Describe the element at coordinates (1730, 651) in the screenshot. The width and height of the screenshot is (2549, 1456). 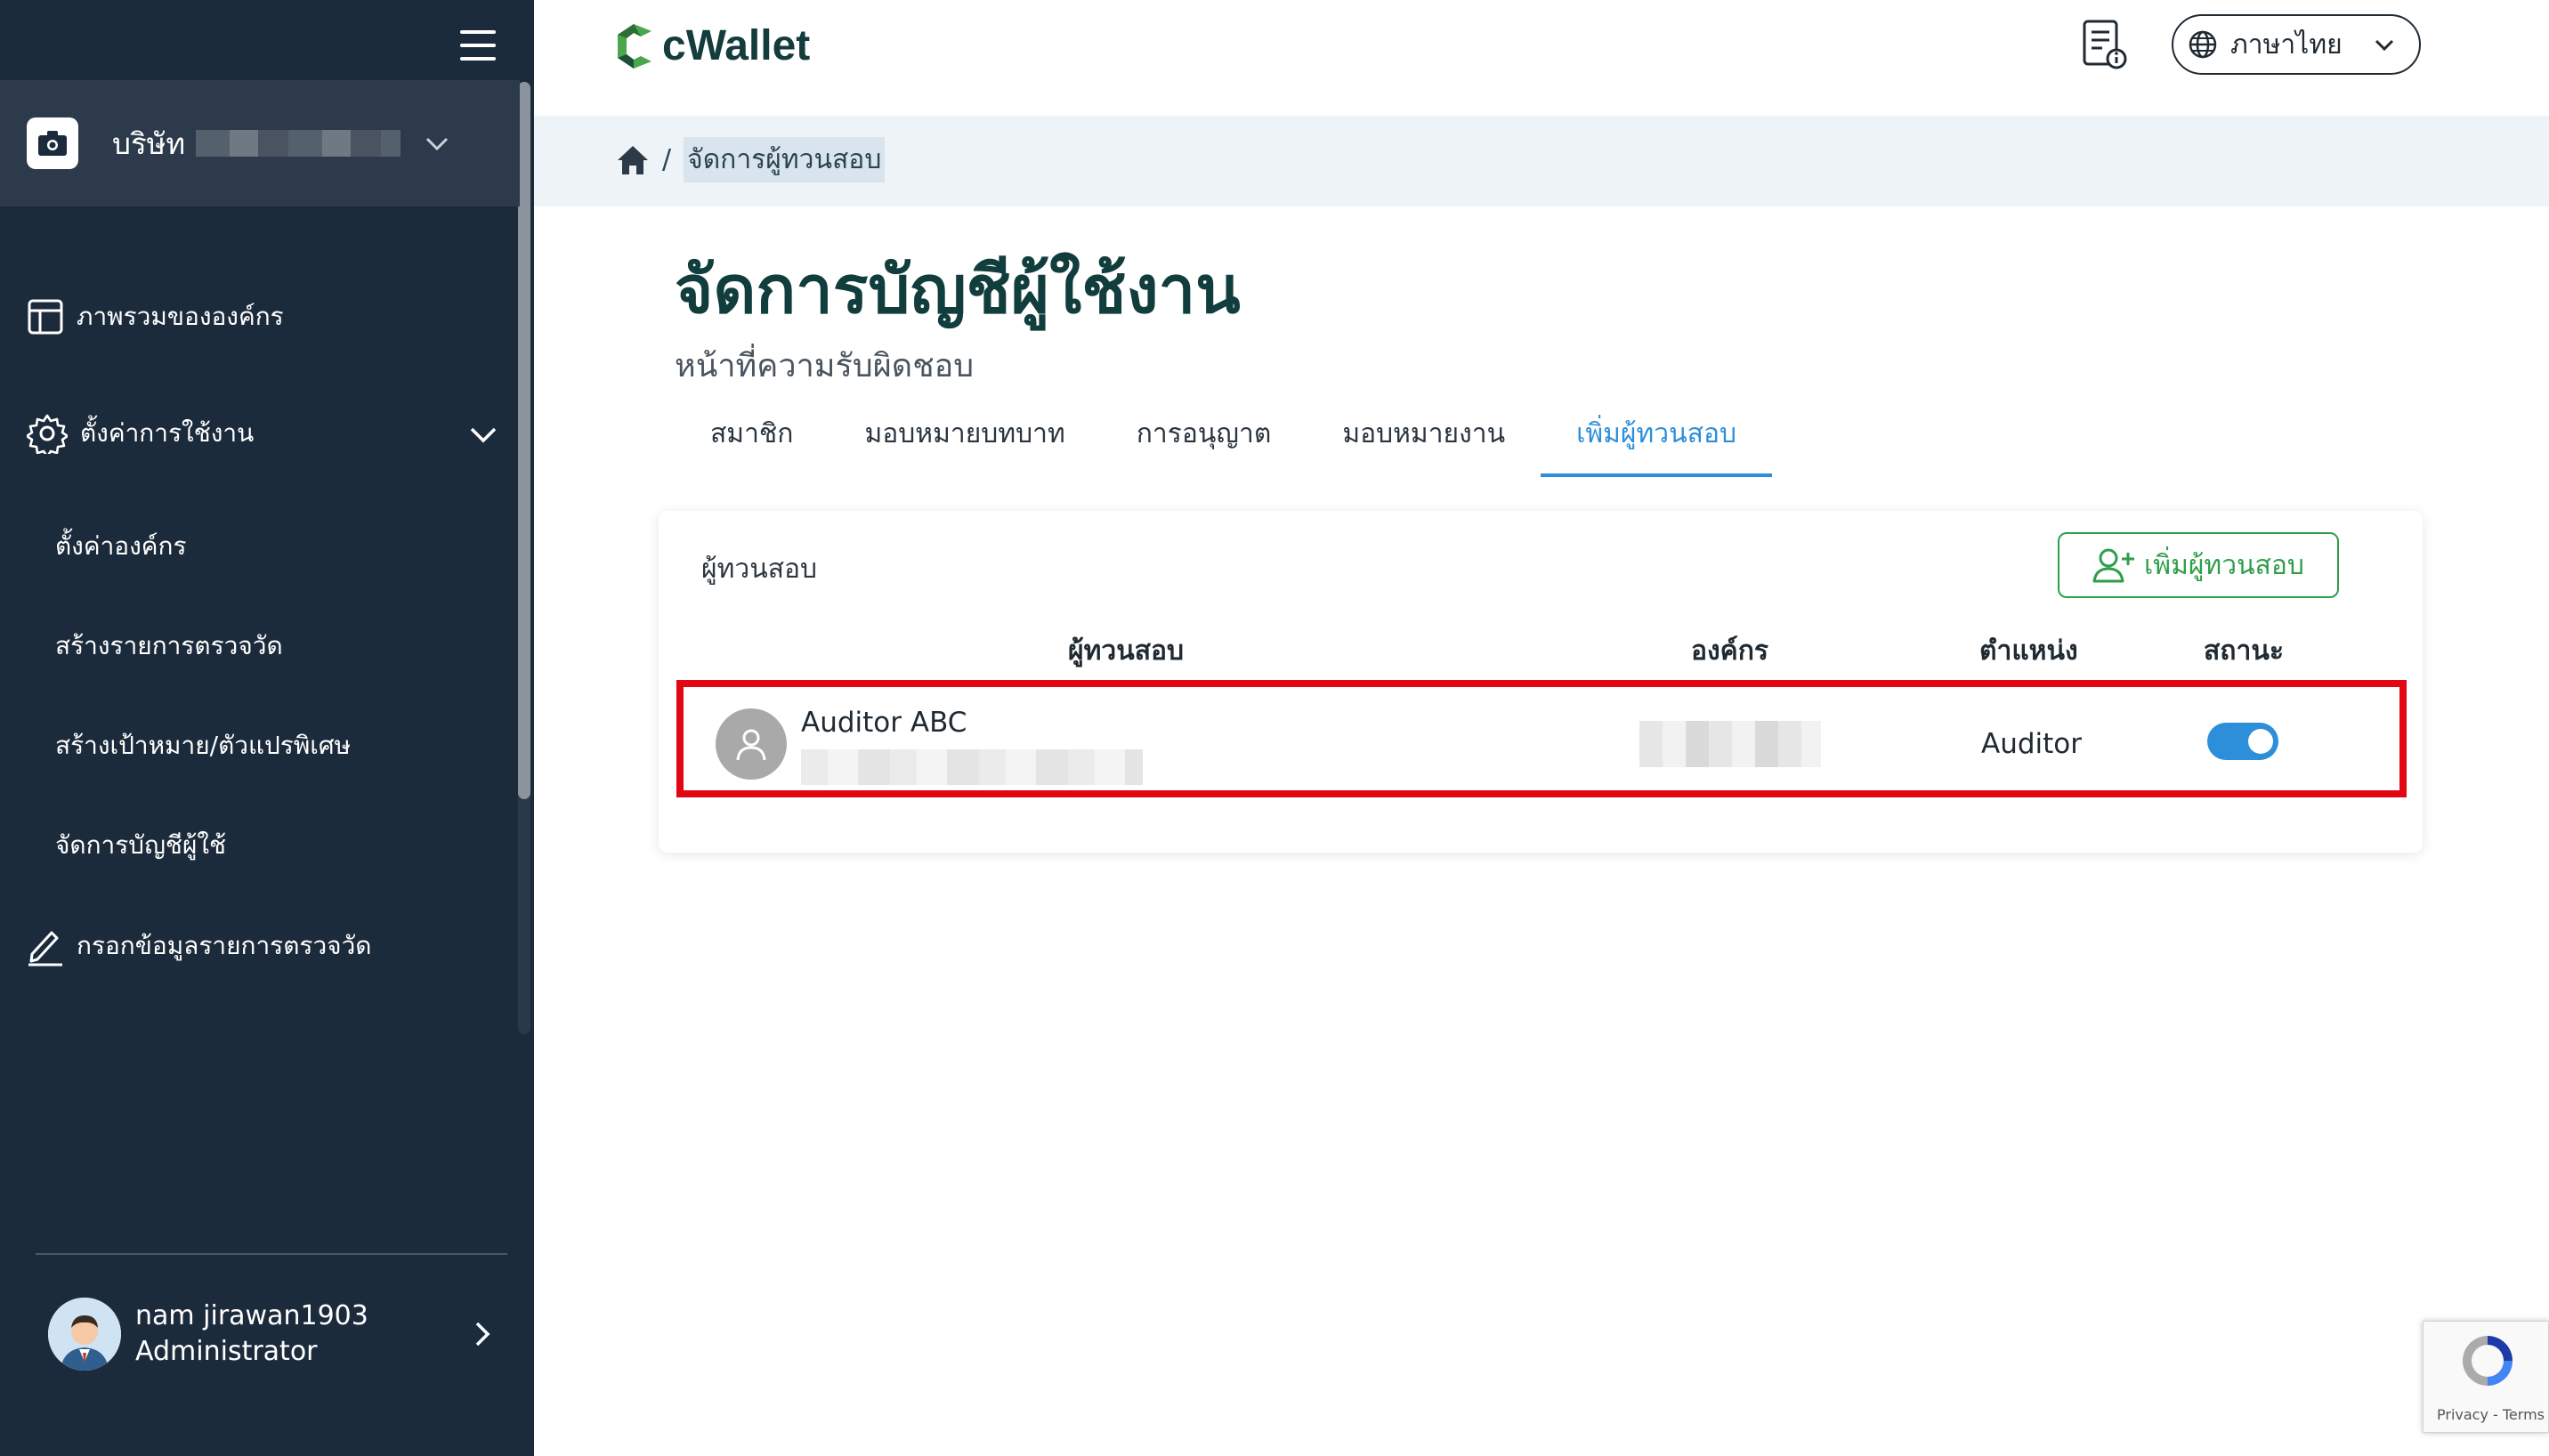
I see `column-header-organization: องค์กร` at that location.